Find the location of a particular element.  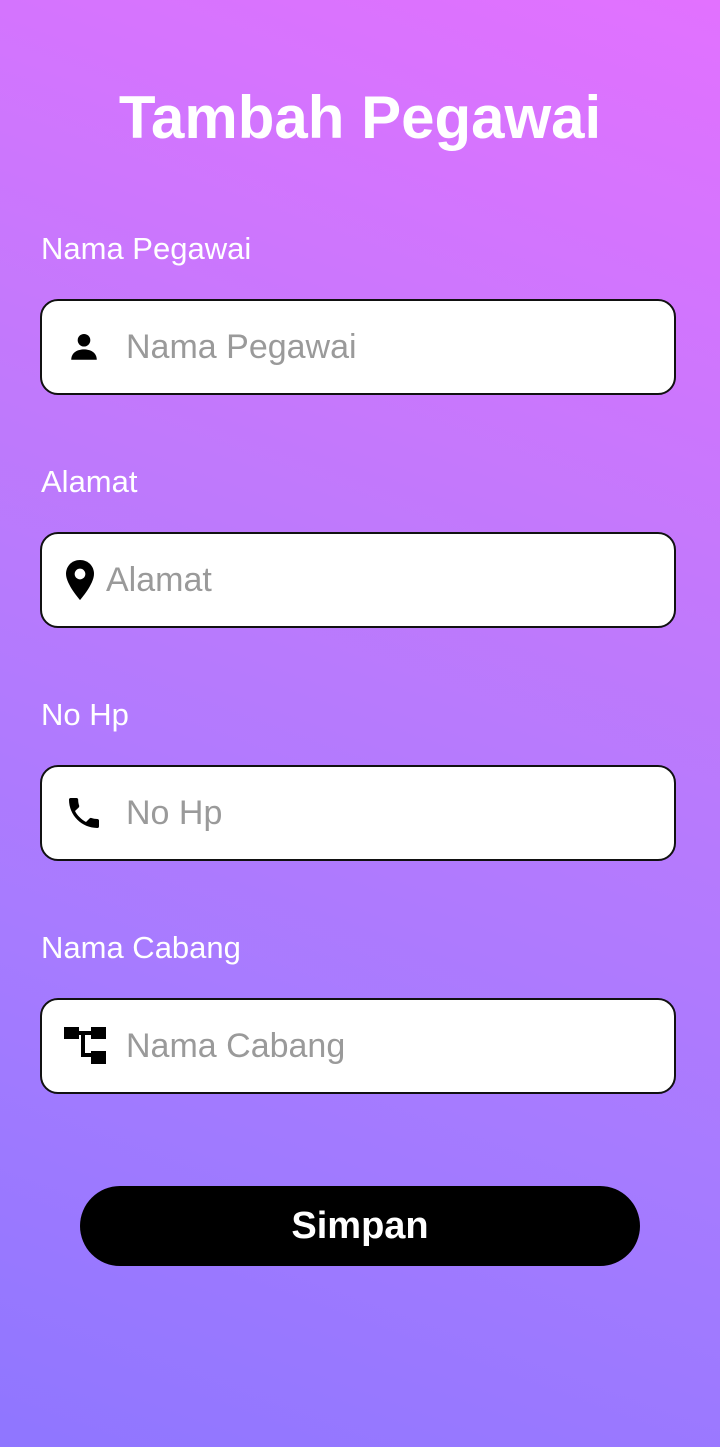

phone-label: No Hp is located at coordinates (85, 714).